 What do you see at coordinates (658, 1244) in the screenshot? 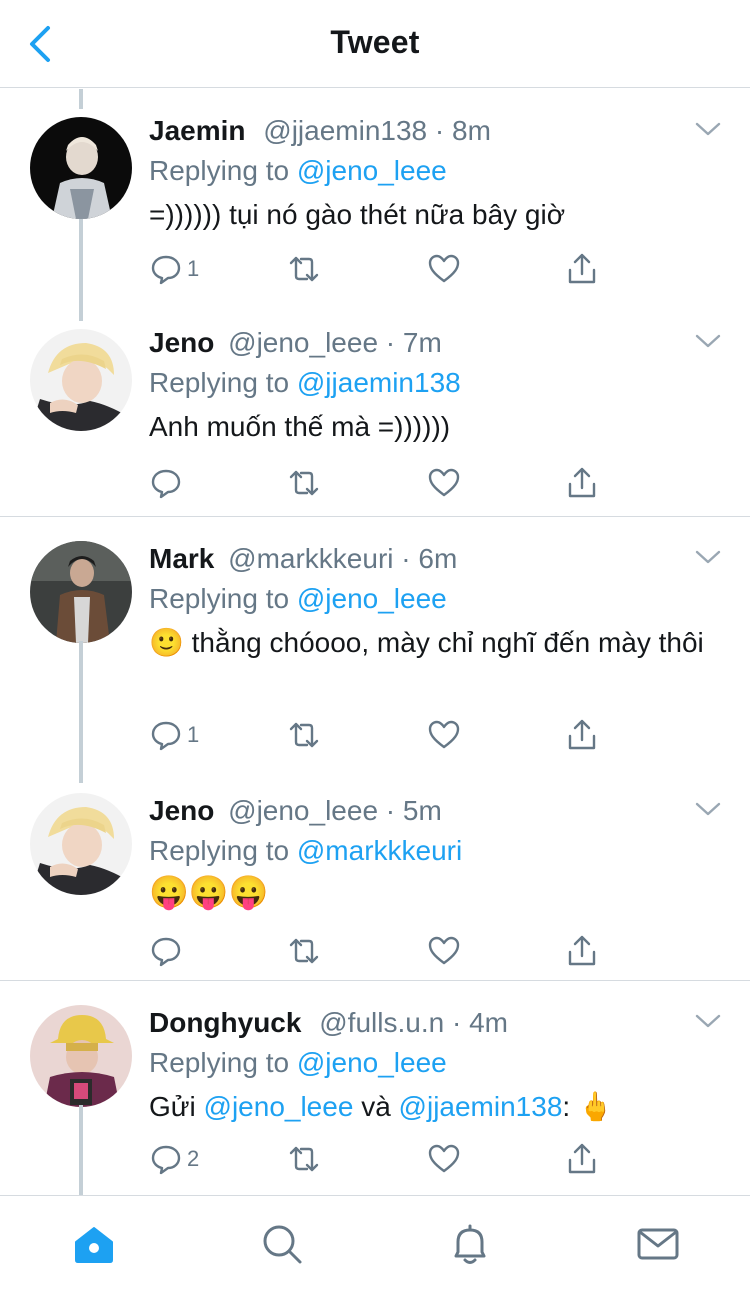
I see `tab-messages` at bounding box center [658, 1244].